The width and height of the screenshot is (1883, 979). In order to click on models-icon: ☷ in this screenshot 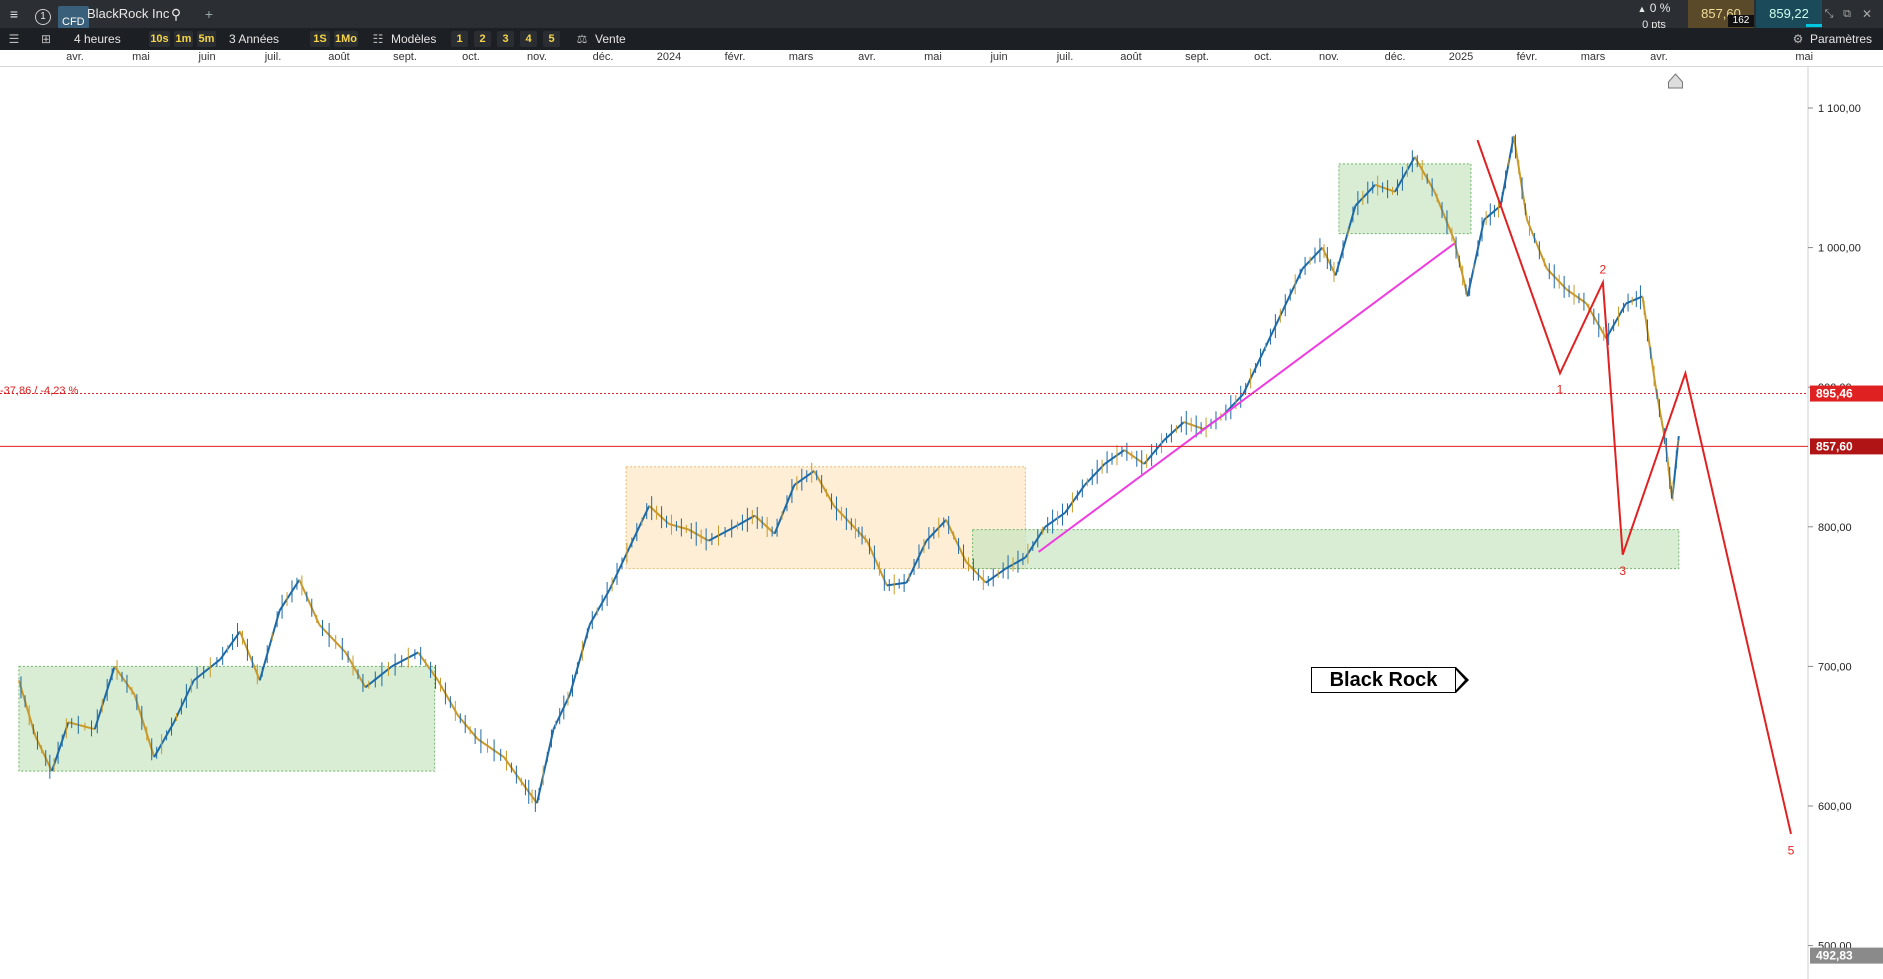, I will do `click(378, 39)`.